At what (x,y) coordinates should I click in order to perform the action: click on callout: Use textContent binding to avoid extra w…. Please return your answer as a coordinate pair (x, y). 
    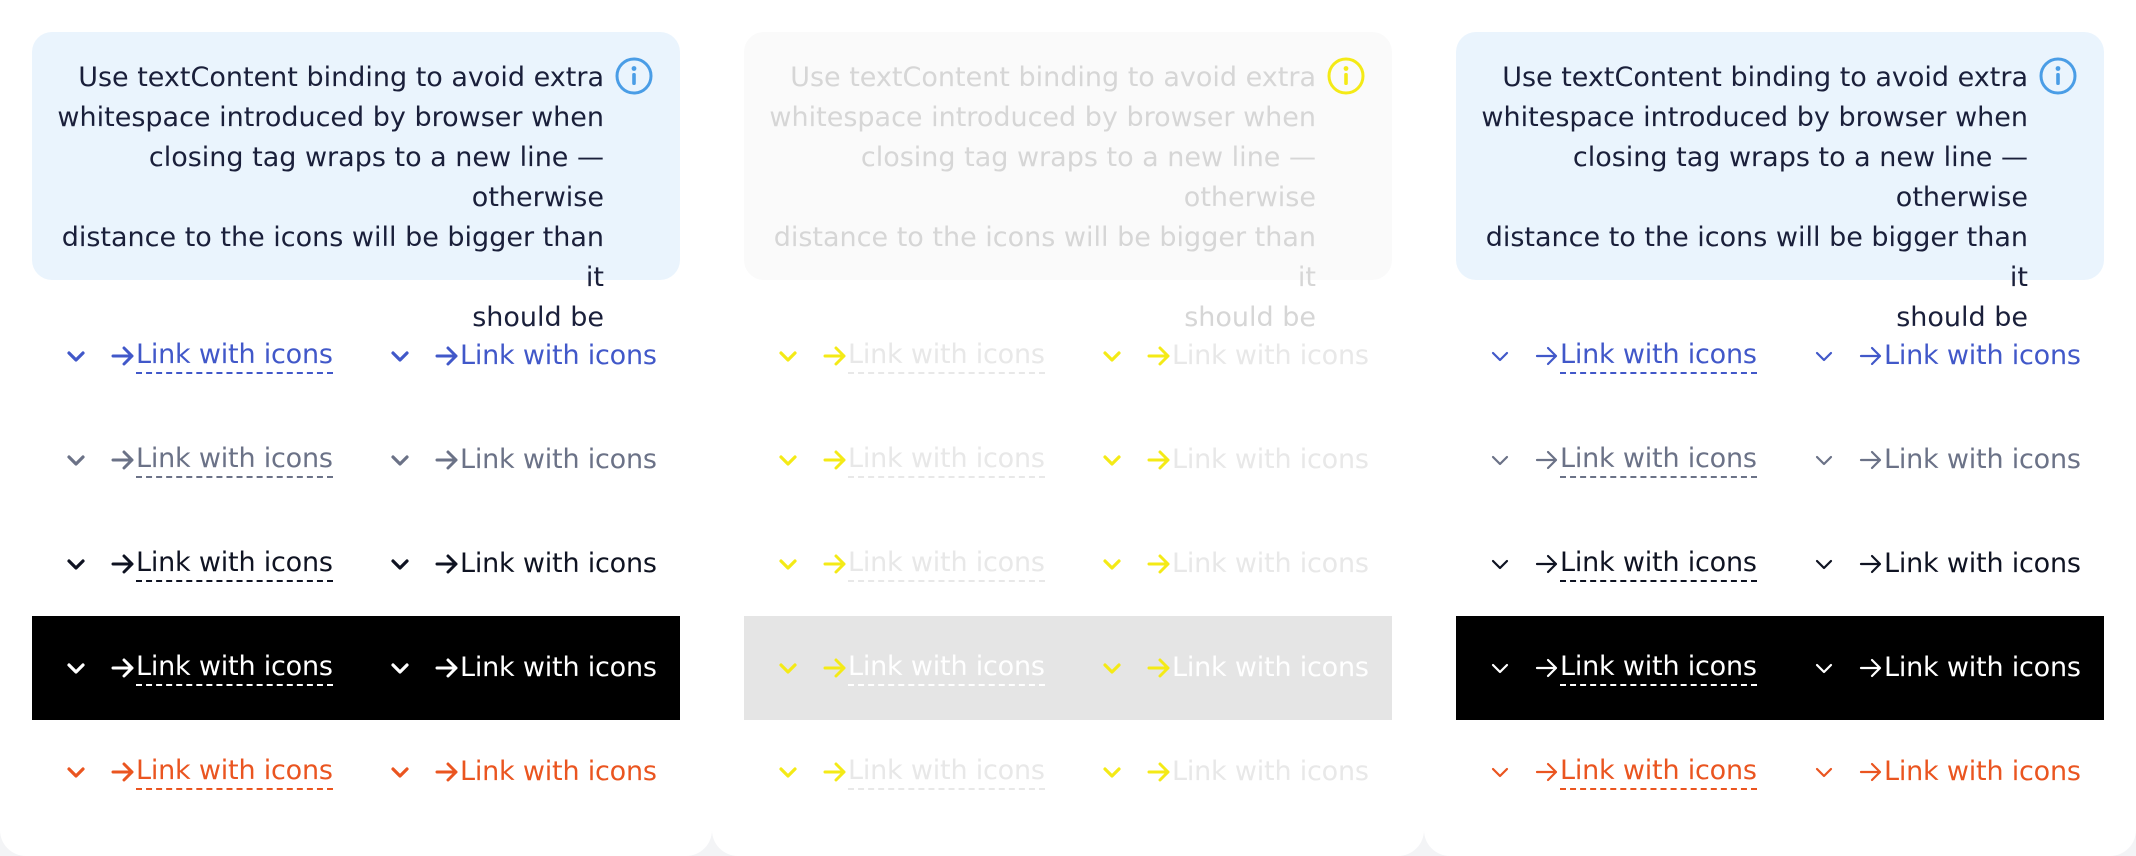
    Looking at the image, I should click on (1068, 182).